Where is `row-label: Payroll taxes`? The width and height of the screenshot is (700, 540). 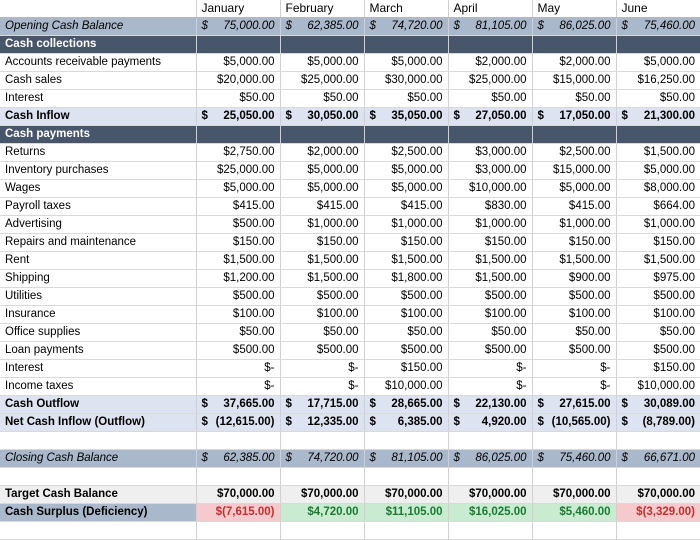
row-label: Payroll taxes is located at coordinates (98, 206).